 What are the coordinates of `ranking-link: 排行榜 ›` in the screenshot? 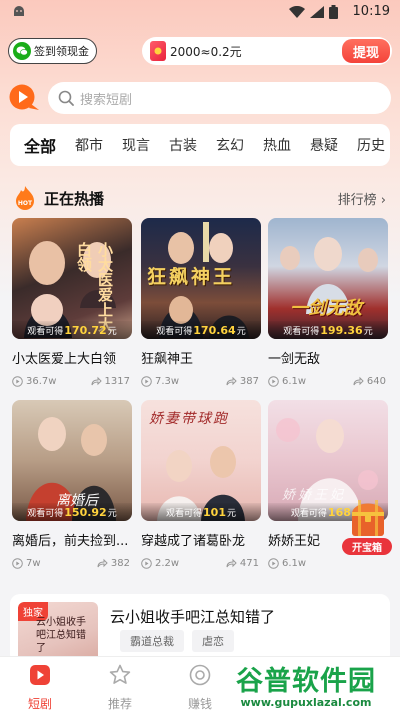 It's located at (362, 198).